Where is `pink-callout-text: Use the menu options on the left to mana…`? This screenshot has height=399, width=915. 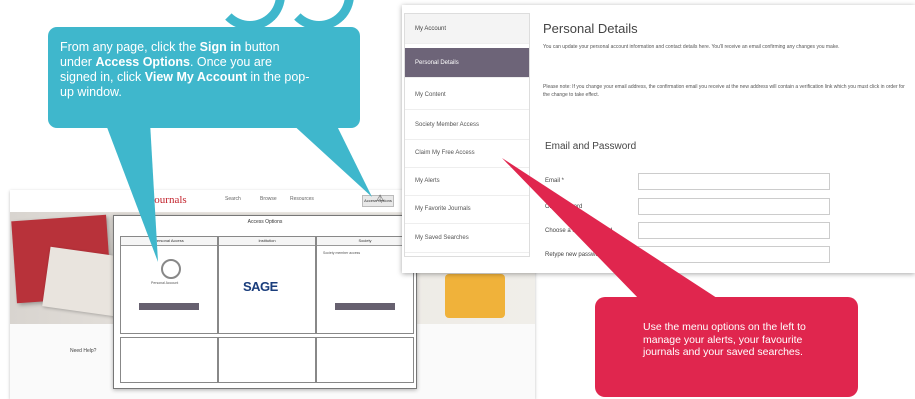
pink-callout-text: Use the menu options on the left to mana… is located at coordinates (724, 339).